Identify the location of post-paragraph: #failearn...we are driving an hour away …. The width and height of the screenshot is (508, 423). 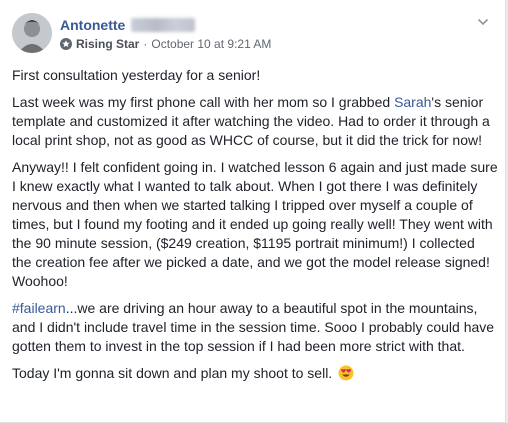
(255, 327).